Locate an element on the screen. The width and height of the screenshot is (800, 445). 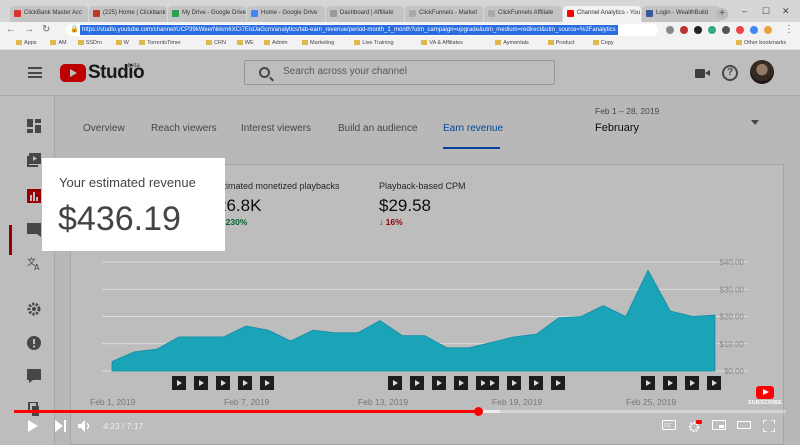
y-tick-label: $20.00 is located at coordinates (732, 317).